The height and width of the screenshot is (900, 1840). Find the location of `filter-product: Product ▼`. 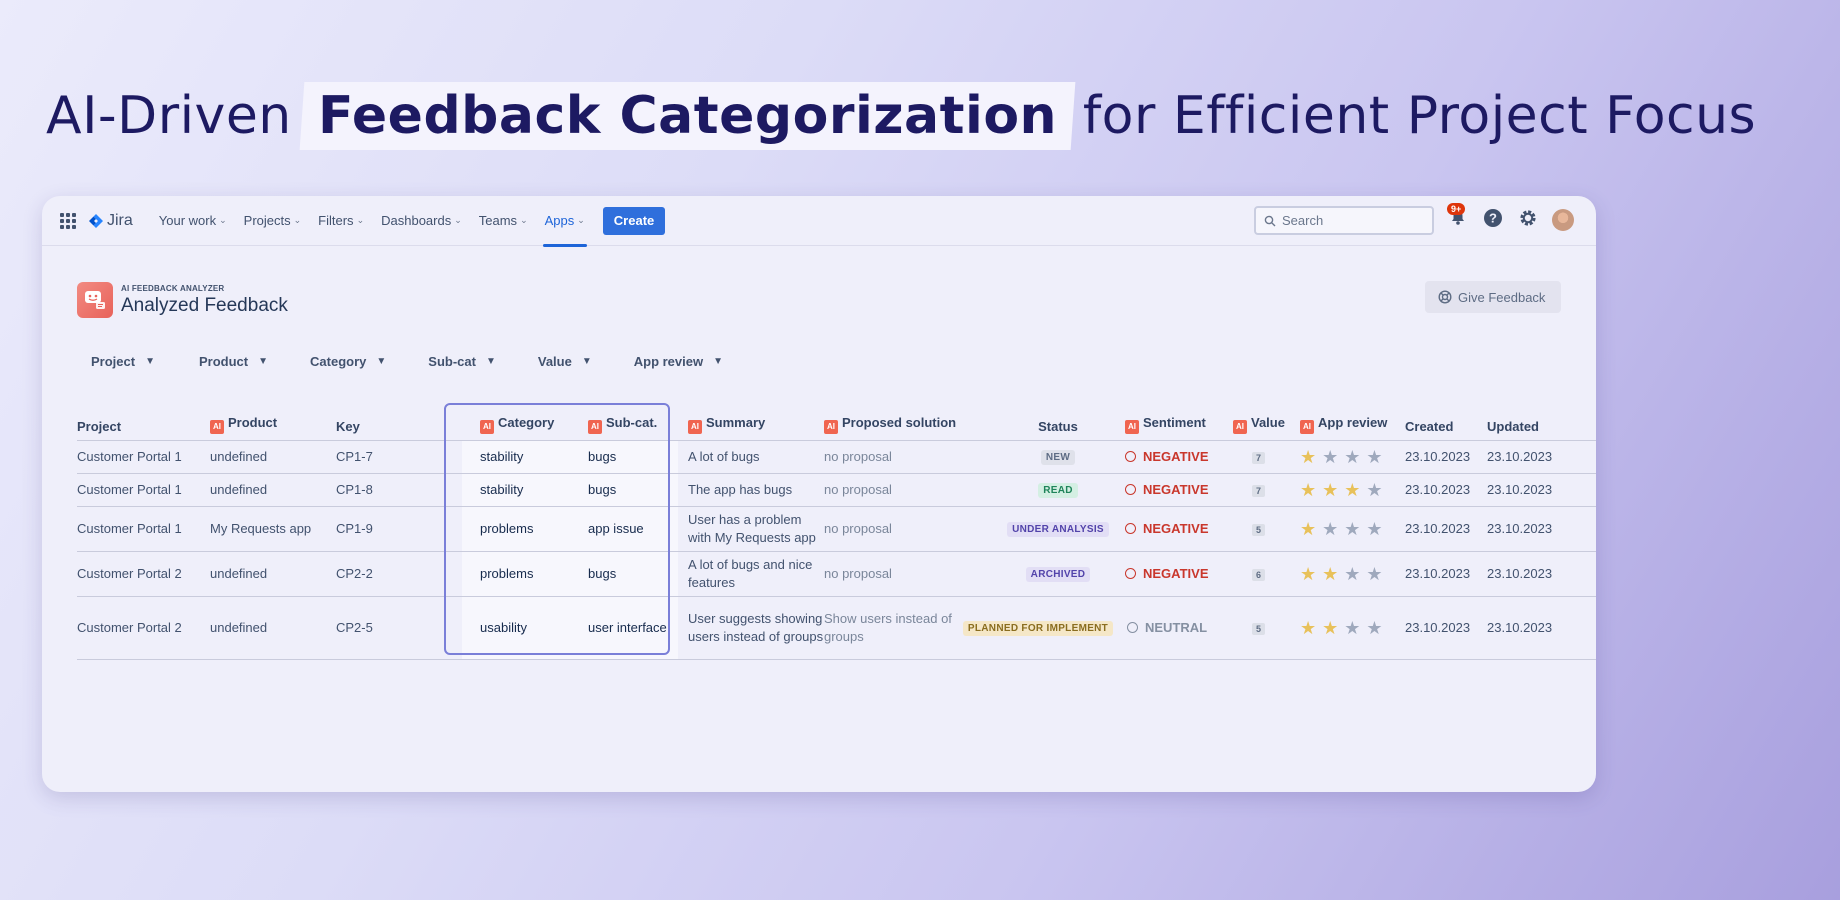

filter-product: Product ▼ is located at coordinates (233, 361).